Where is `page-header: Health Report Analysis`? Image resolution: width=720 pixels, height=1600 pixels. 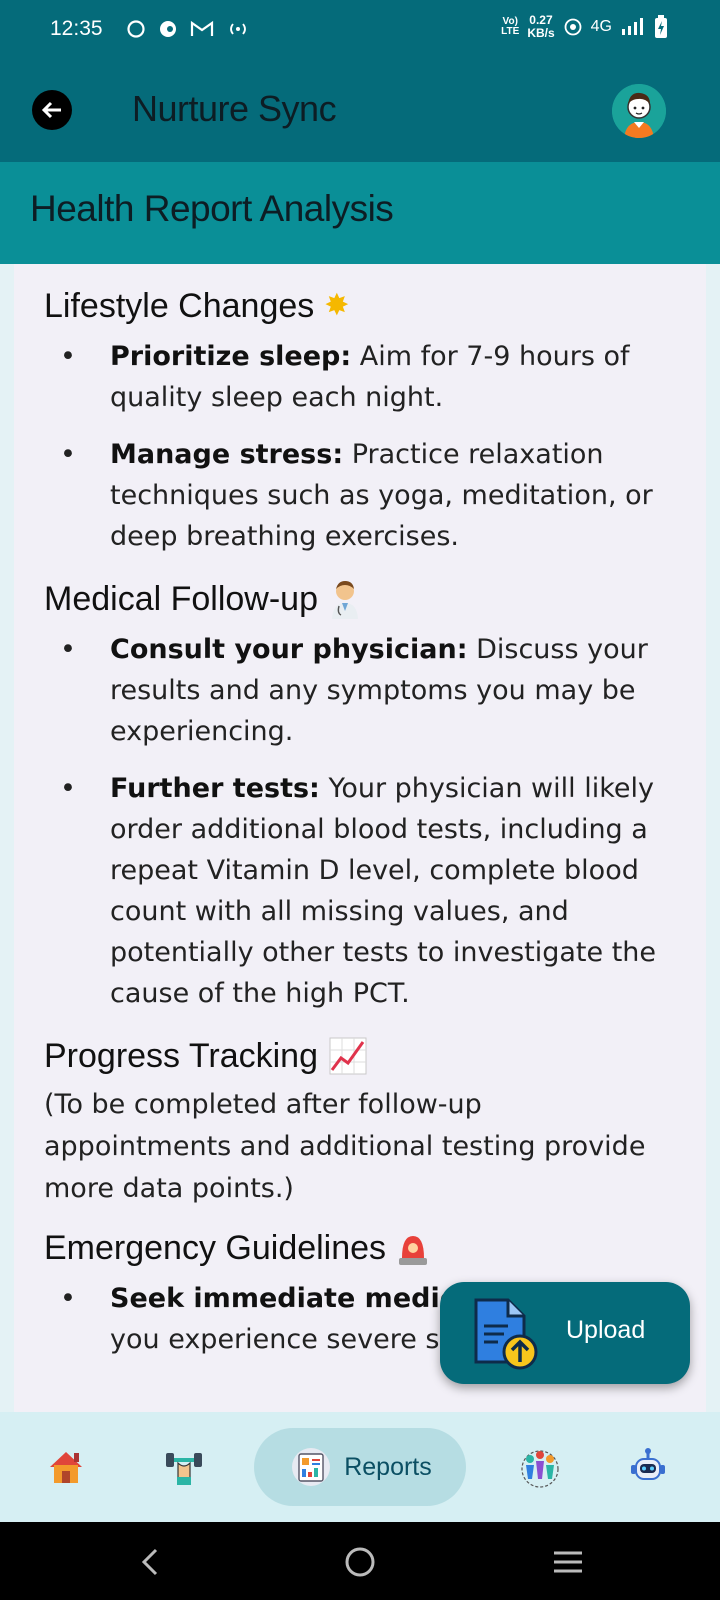
page-header: Health Report Analysis is located at coordinates (360, 213).